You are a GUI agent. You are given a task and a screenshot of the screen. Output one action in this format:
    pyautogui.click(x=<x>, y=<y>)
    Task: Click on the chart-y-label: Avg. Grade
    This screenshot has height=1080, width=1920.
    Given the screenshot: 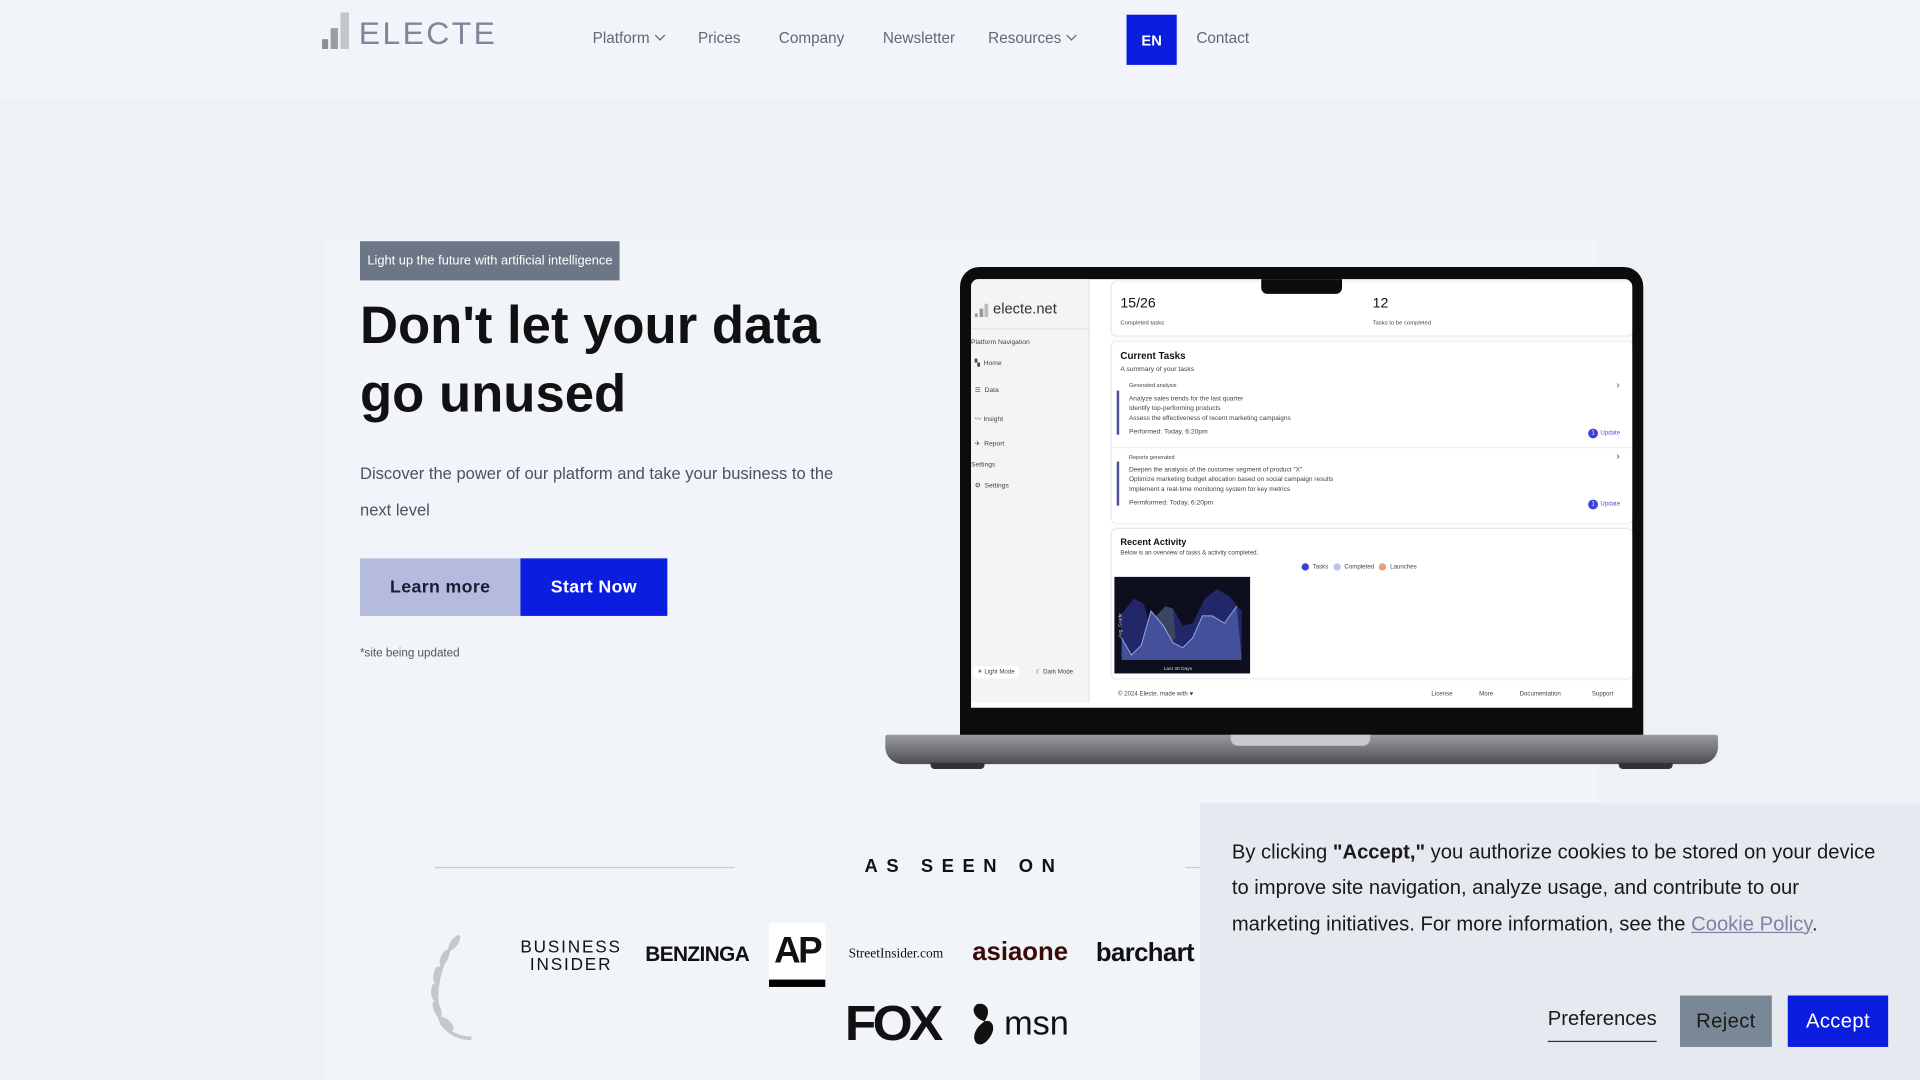 What is the action you would take?
    pyautogui.click(x=1121, y=625)
    